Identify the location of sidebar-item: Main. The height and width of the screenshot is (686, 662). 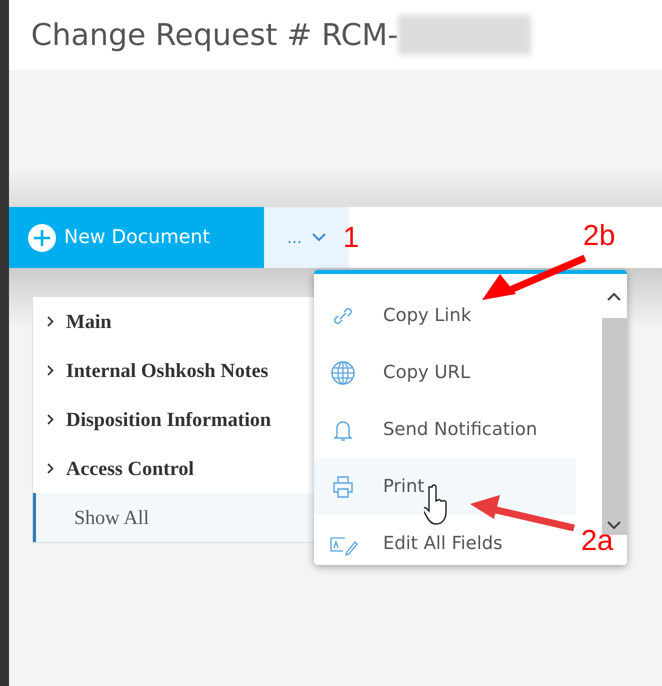
(175, 321).